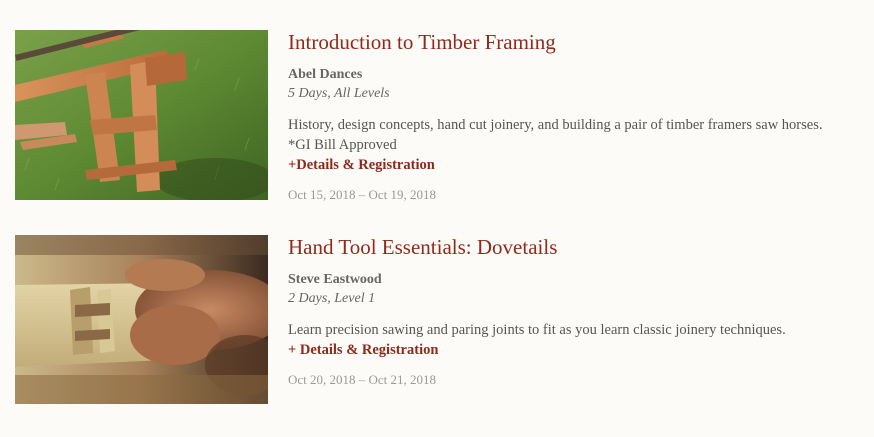 This screenshot has width=874, height=437. What do you see at coordinates (363, 350) in the screenshot?
I see `details-registration-link: + Details & Registration` at bounding box center [363, 350].